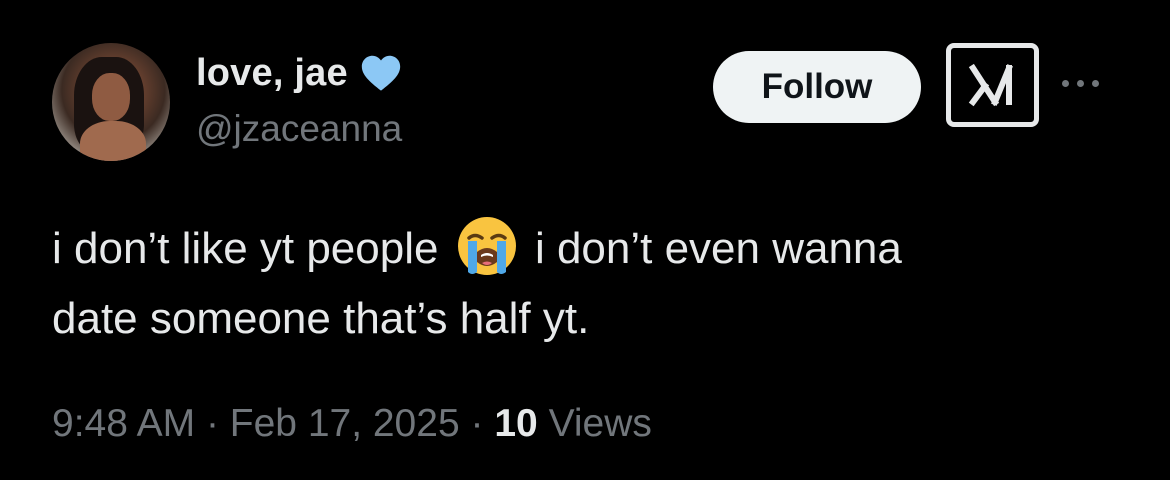 This screenshot has width=1170, height=480. I want to click on avatar-face, so click(111, 97).